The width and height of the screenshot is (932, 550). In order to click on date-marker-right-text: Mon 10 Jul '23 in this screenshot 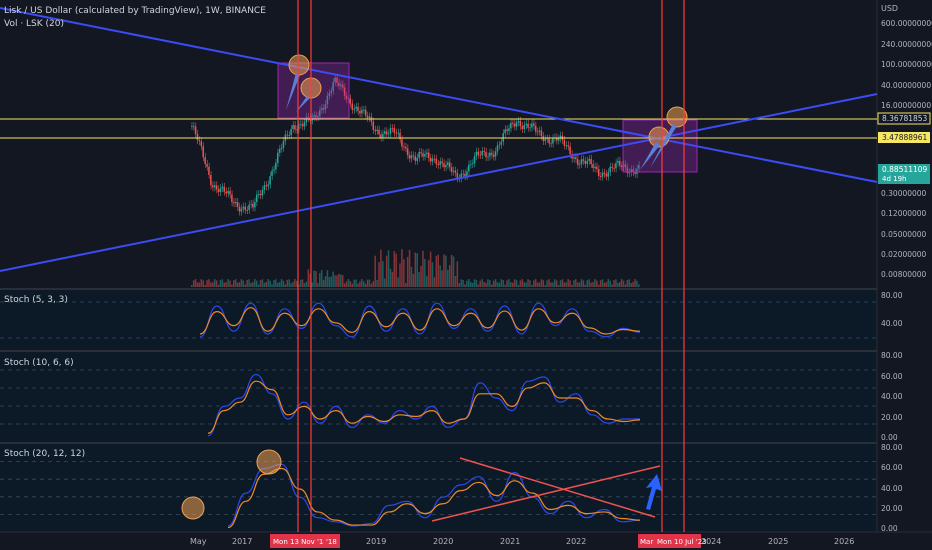, I will do `click(682, 542)`.